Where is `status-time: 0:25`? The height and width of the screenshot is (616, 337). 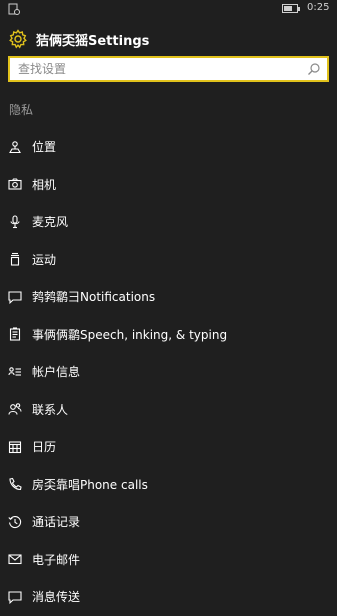 status-time: 0:25 is located at coordinates (318, 7).